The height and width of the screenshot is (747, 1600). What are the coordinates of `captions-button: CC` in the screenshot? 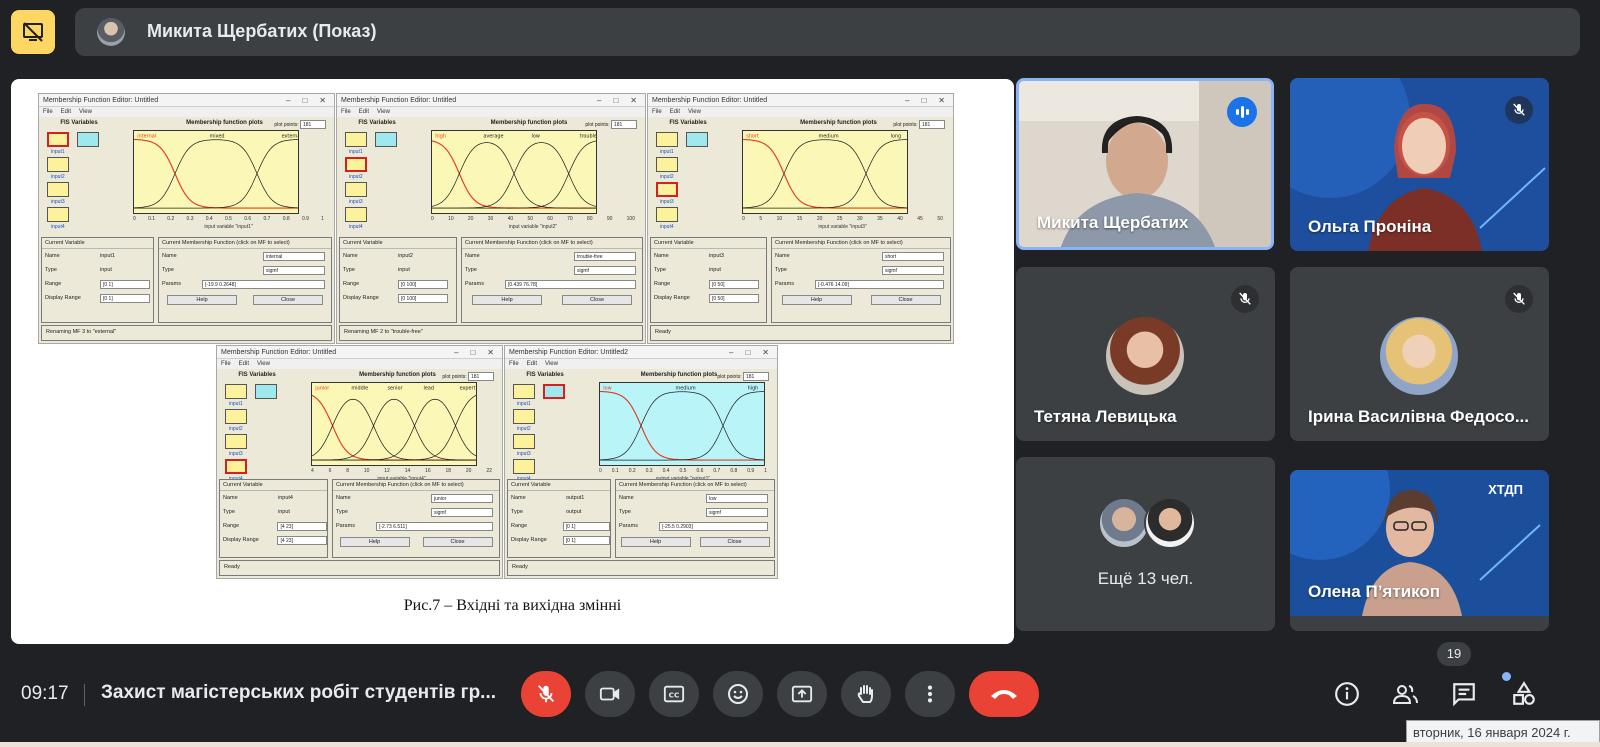 It's located at (674, 694).